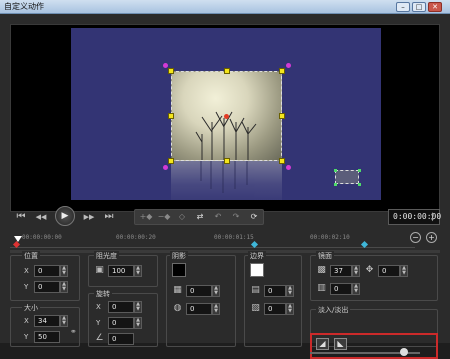 The height and width of the screenshot is (359, 450). What do you see at coordinates (47, 337) in the screenshot?
I see `size-y-field: 50` at bounding box center [47, 337].